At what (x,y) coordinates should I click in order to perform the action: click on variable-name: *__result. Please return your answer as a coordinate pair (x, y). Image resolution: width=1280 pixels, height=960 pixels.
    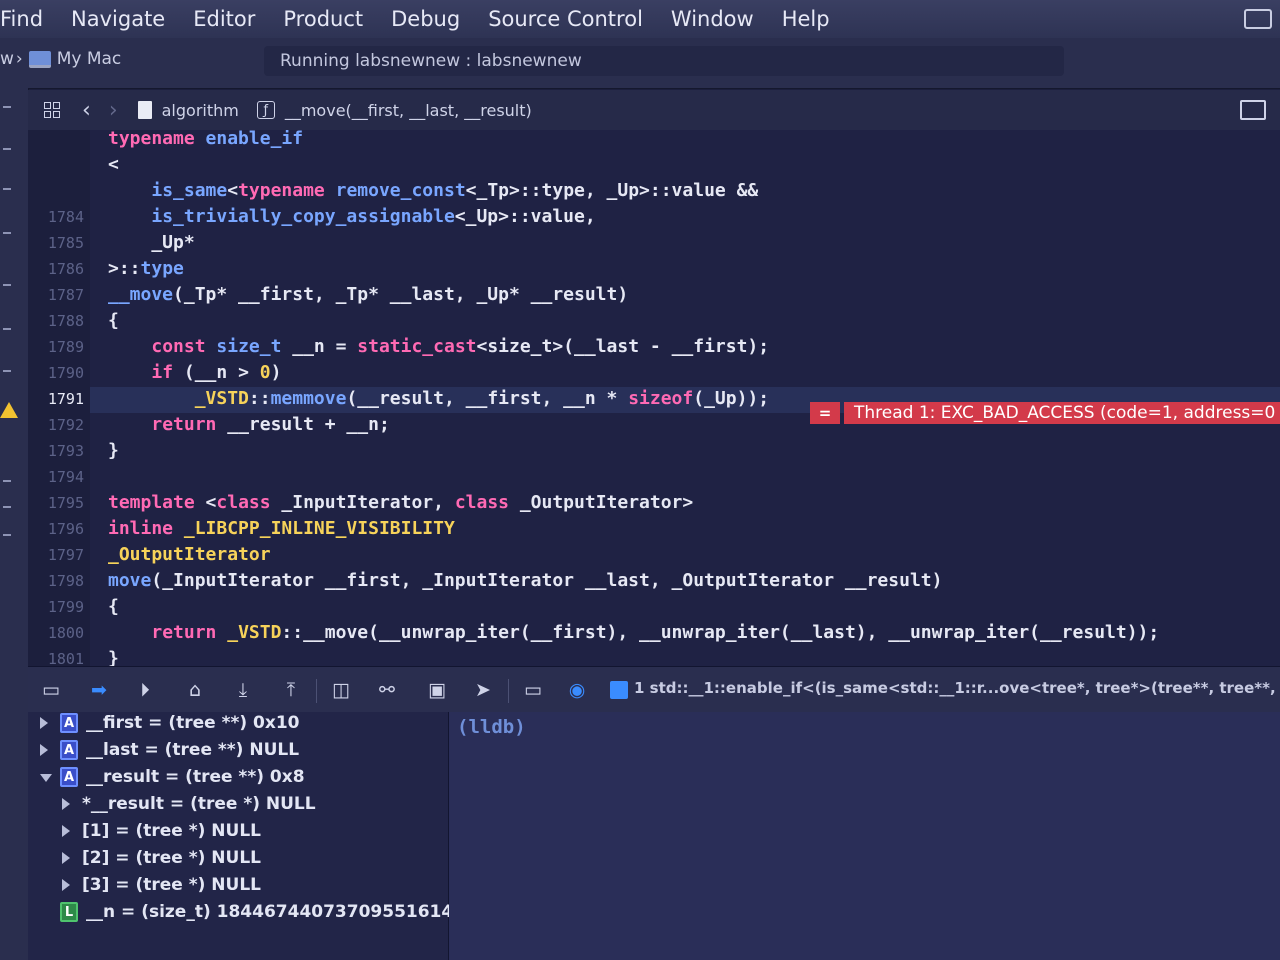
    Looking at the image, I should click on (123, 804).